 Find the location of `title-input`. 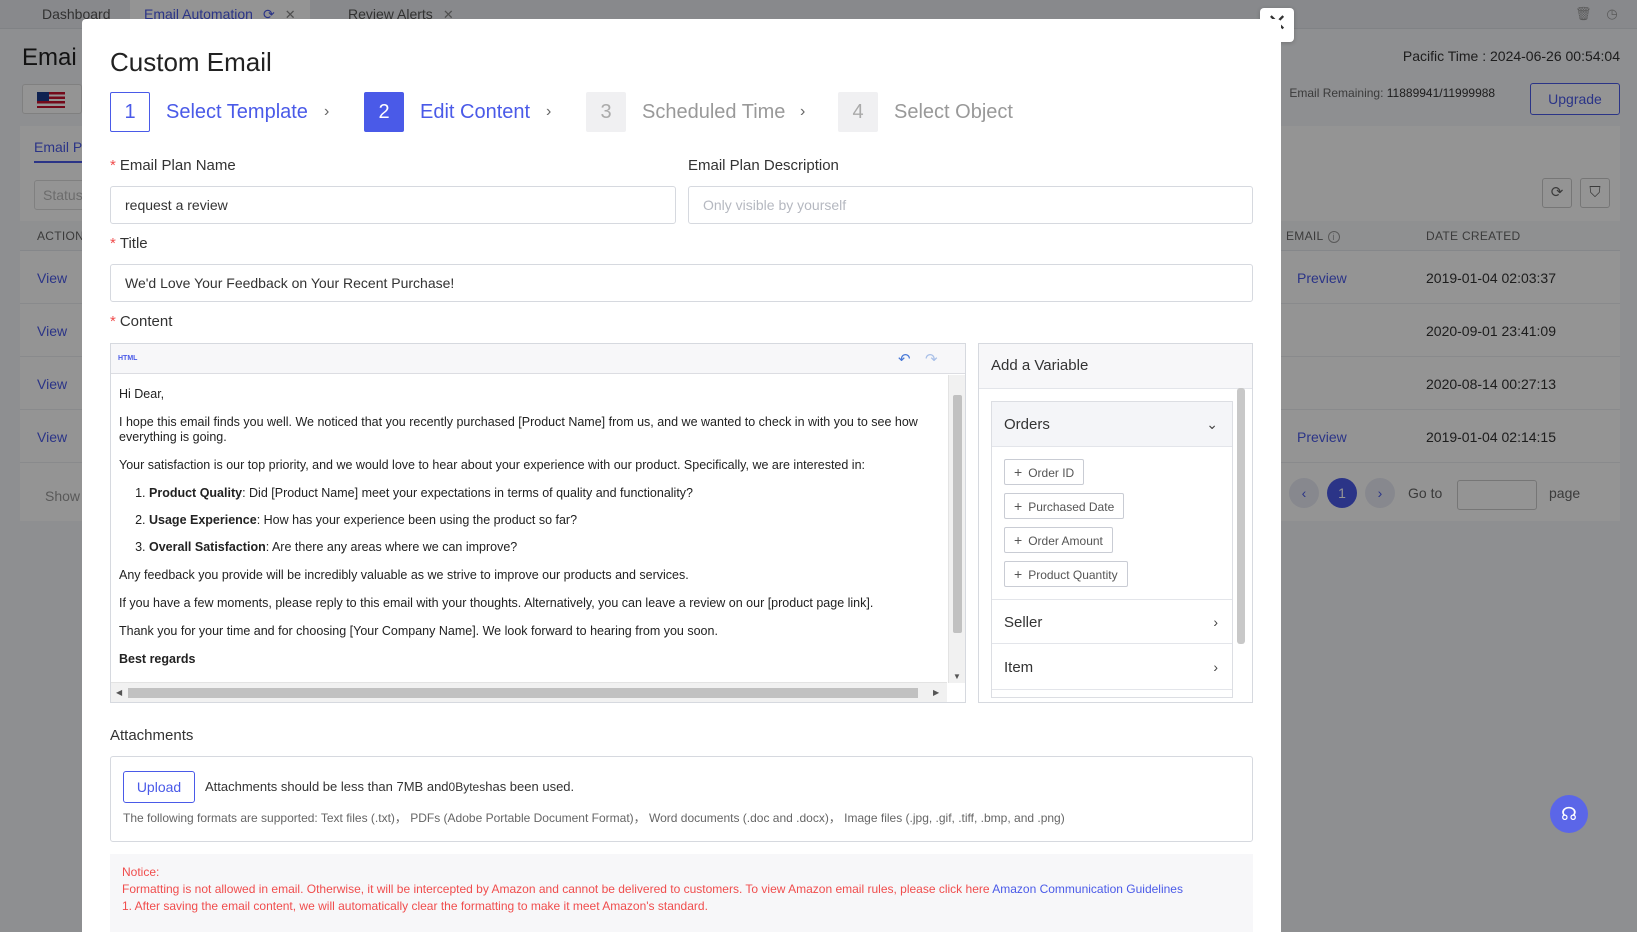

title-input is located at coordinates (681, 283).